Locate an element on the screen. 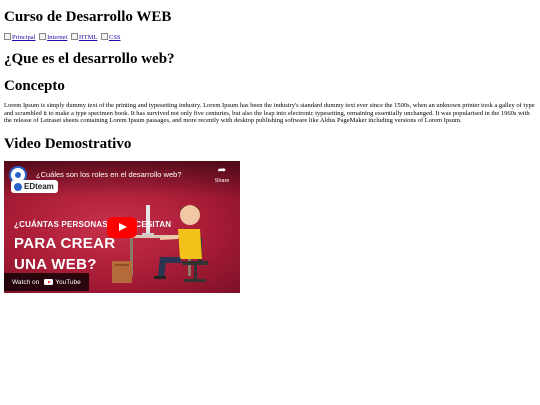 Image resolution: width=540 pixels, height=405 pixels. share-button: ➦ Share is located at coordinates (222, 175).